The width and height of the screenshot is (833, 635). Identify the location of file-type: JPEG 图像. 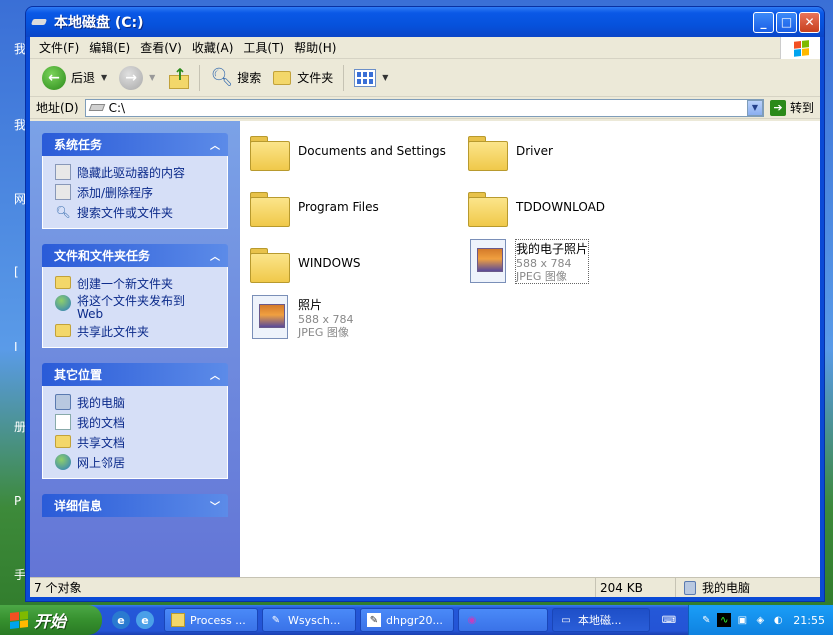
(541, 276).